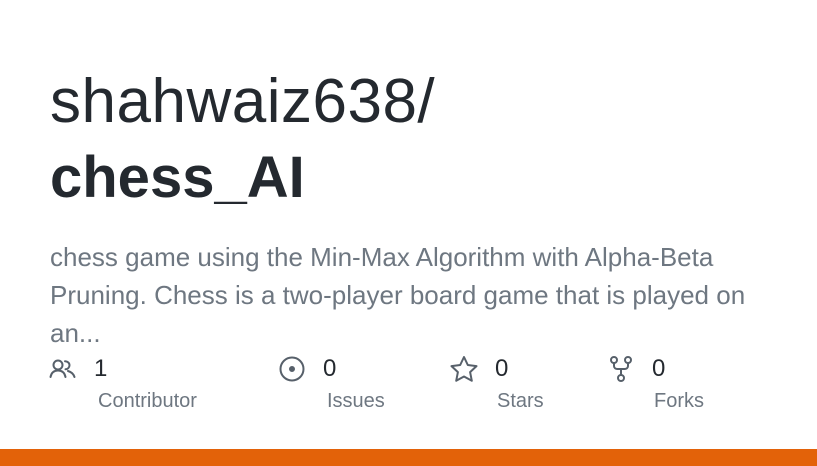 This screenshot has height=466, width=817. Describe the element at coordinates (330, 368) in the screenshot. I see `issues-count: 0` at that location.